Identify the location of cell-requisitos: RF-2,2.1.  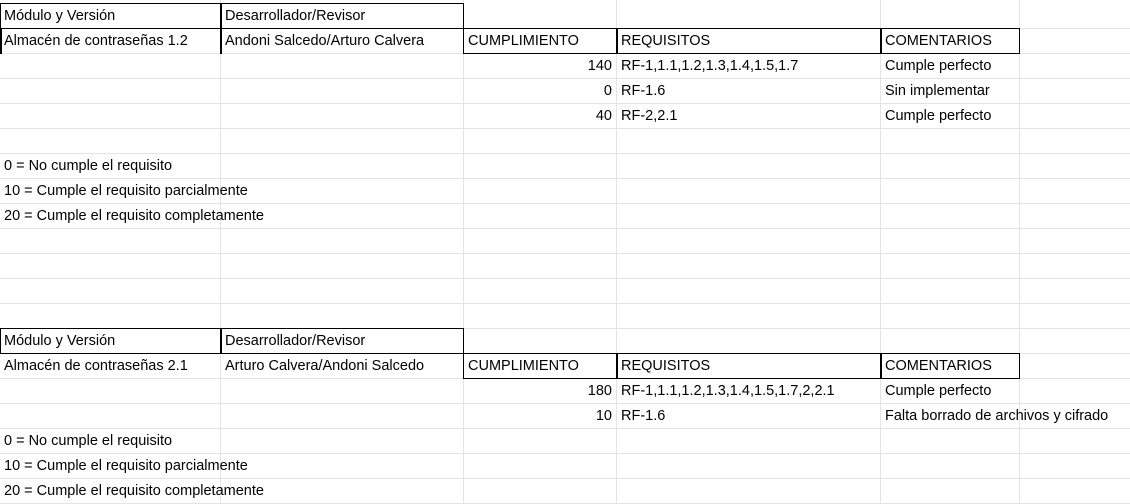
(748, 116).